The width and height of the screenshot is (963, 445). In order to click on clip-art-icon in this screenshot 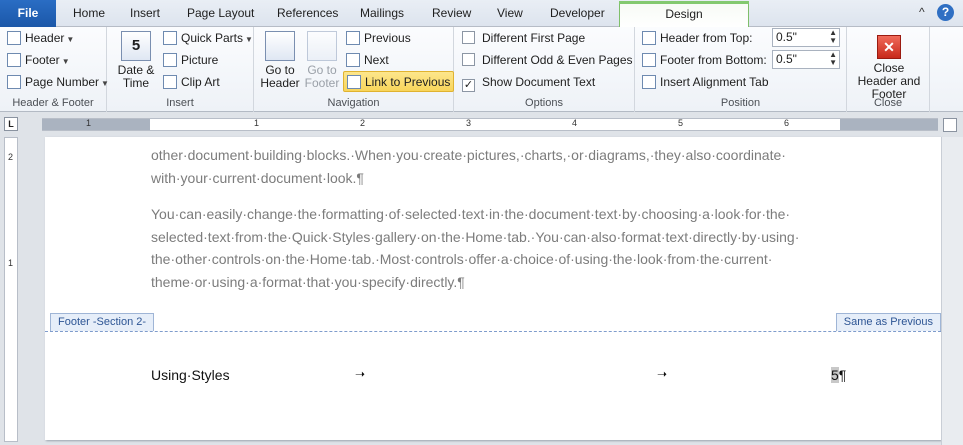, I will do `click(170, 82)`.